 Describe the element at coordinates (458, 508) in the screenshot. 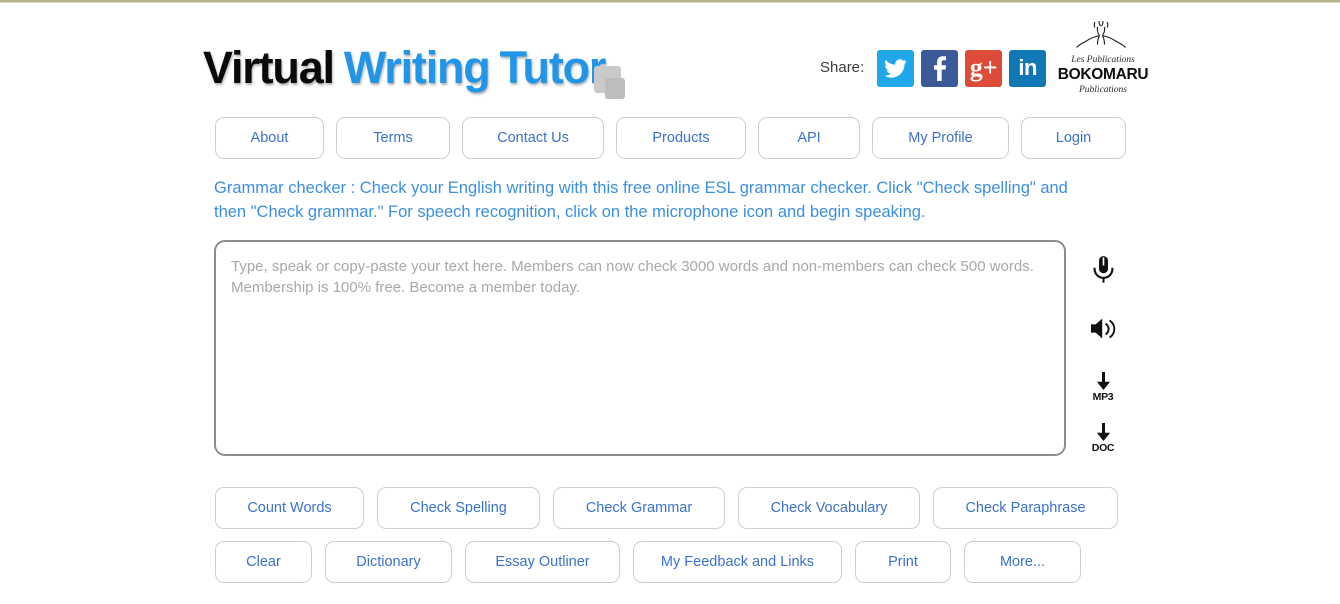

I see `check-spelling-button: Check Spelling` at that location.